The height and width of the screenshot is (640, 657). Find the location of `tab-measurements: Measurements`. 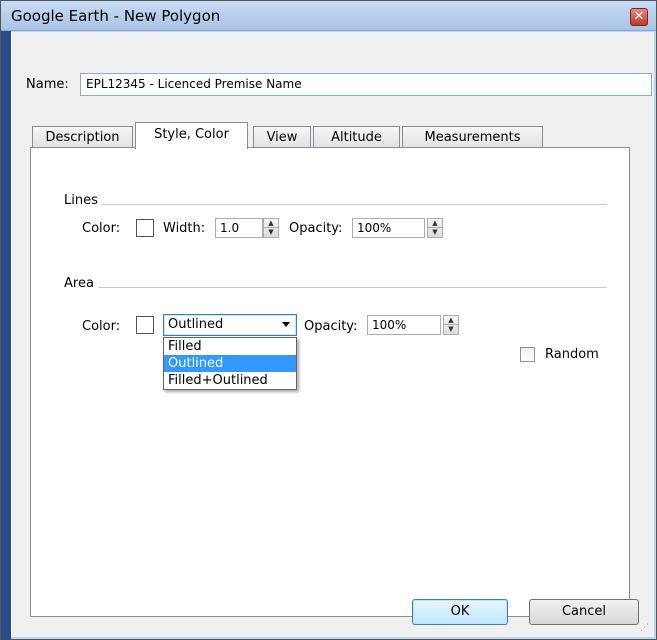

tab-measurements: Measurements is located at coordinates (472, 137).